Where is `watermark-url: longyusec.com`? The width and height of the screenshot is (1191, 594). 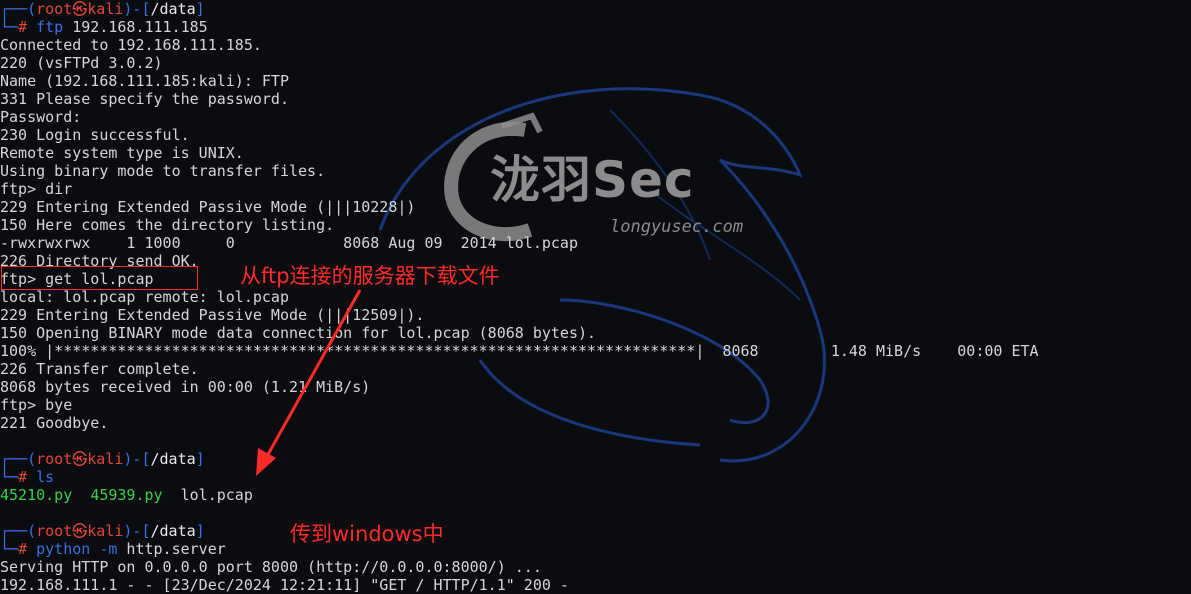
watermark-url: longyusec.com is located at coordinates (677, 227).